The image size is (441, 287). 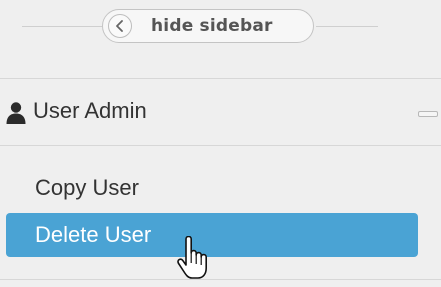 What do you see at coordinates (93, 234) in the screenshot?
I see `menu-item-label: Delete User` at bounding box center [93, 234].